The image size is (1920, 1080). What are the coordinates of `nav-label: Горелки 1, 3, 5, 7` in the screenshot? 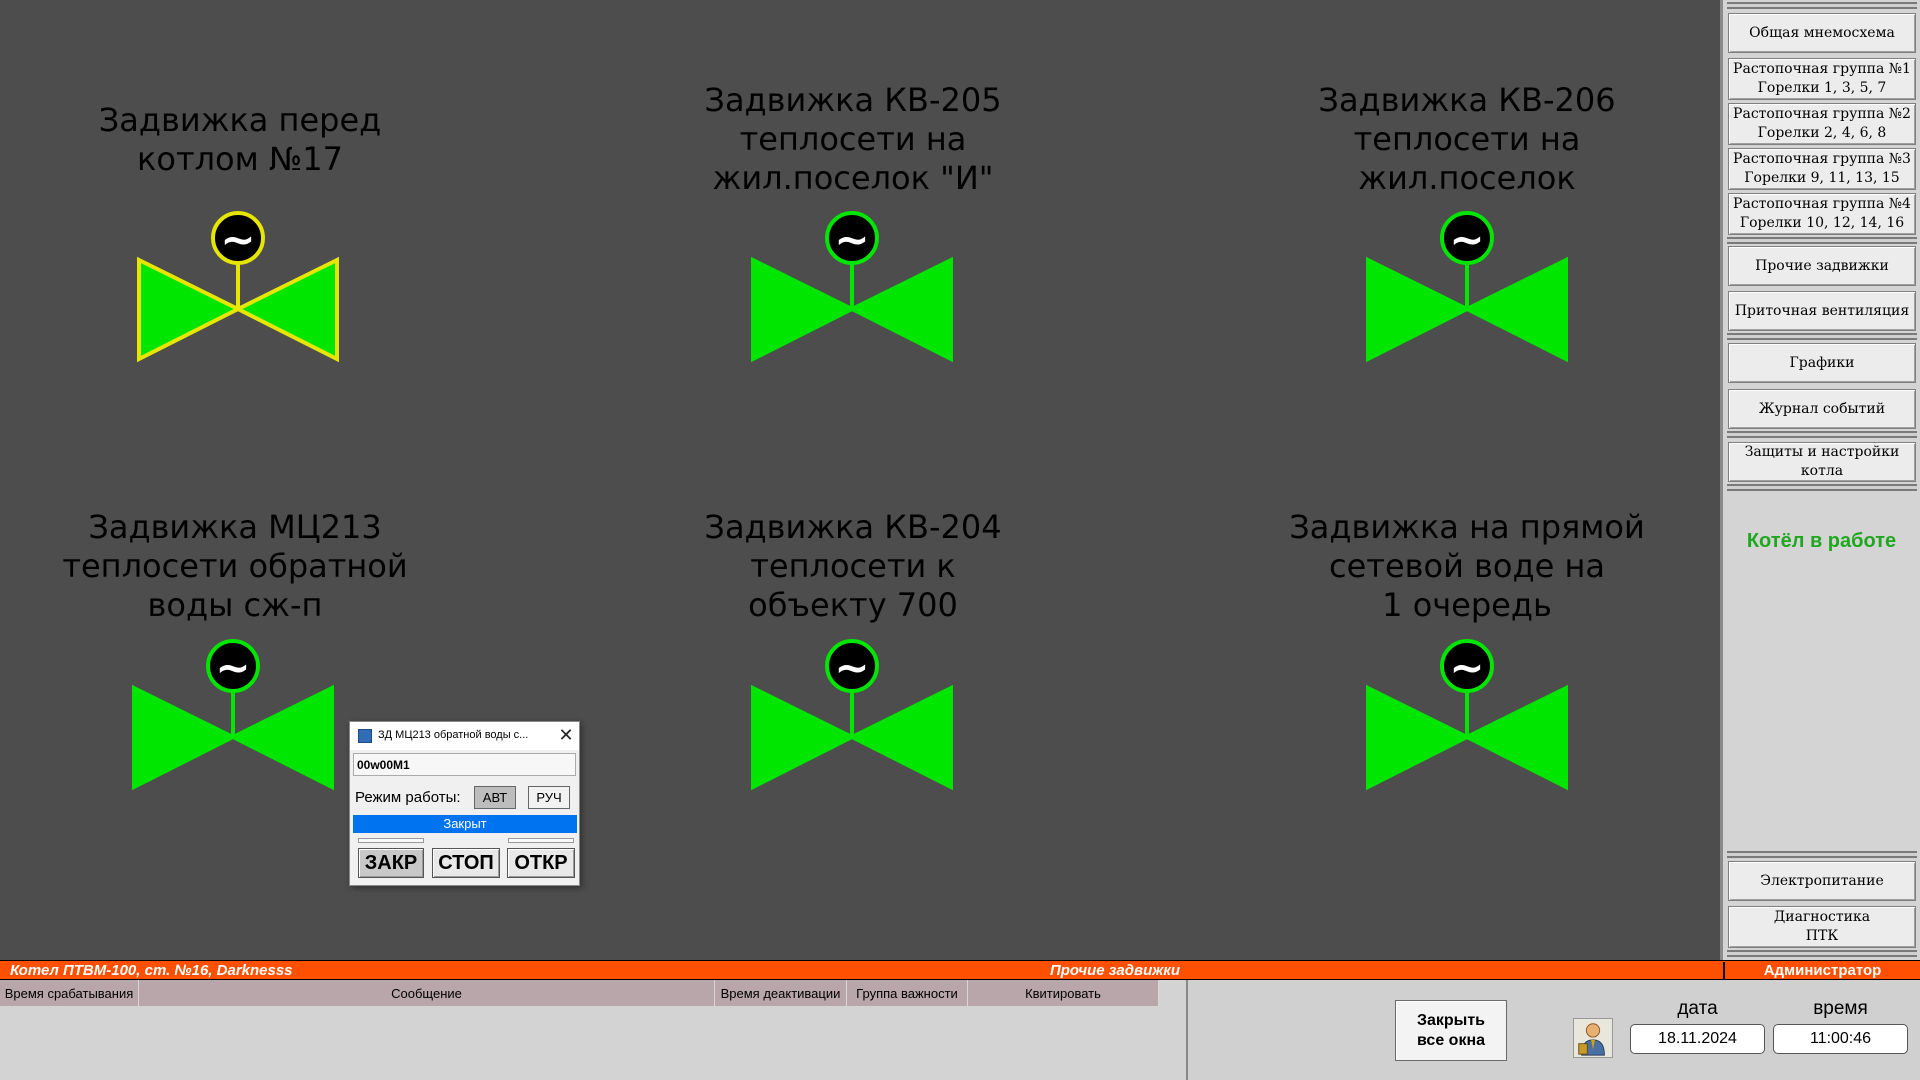 It's located at (1822, 88).